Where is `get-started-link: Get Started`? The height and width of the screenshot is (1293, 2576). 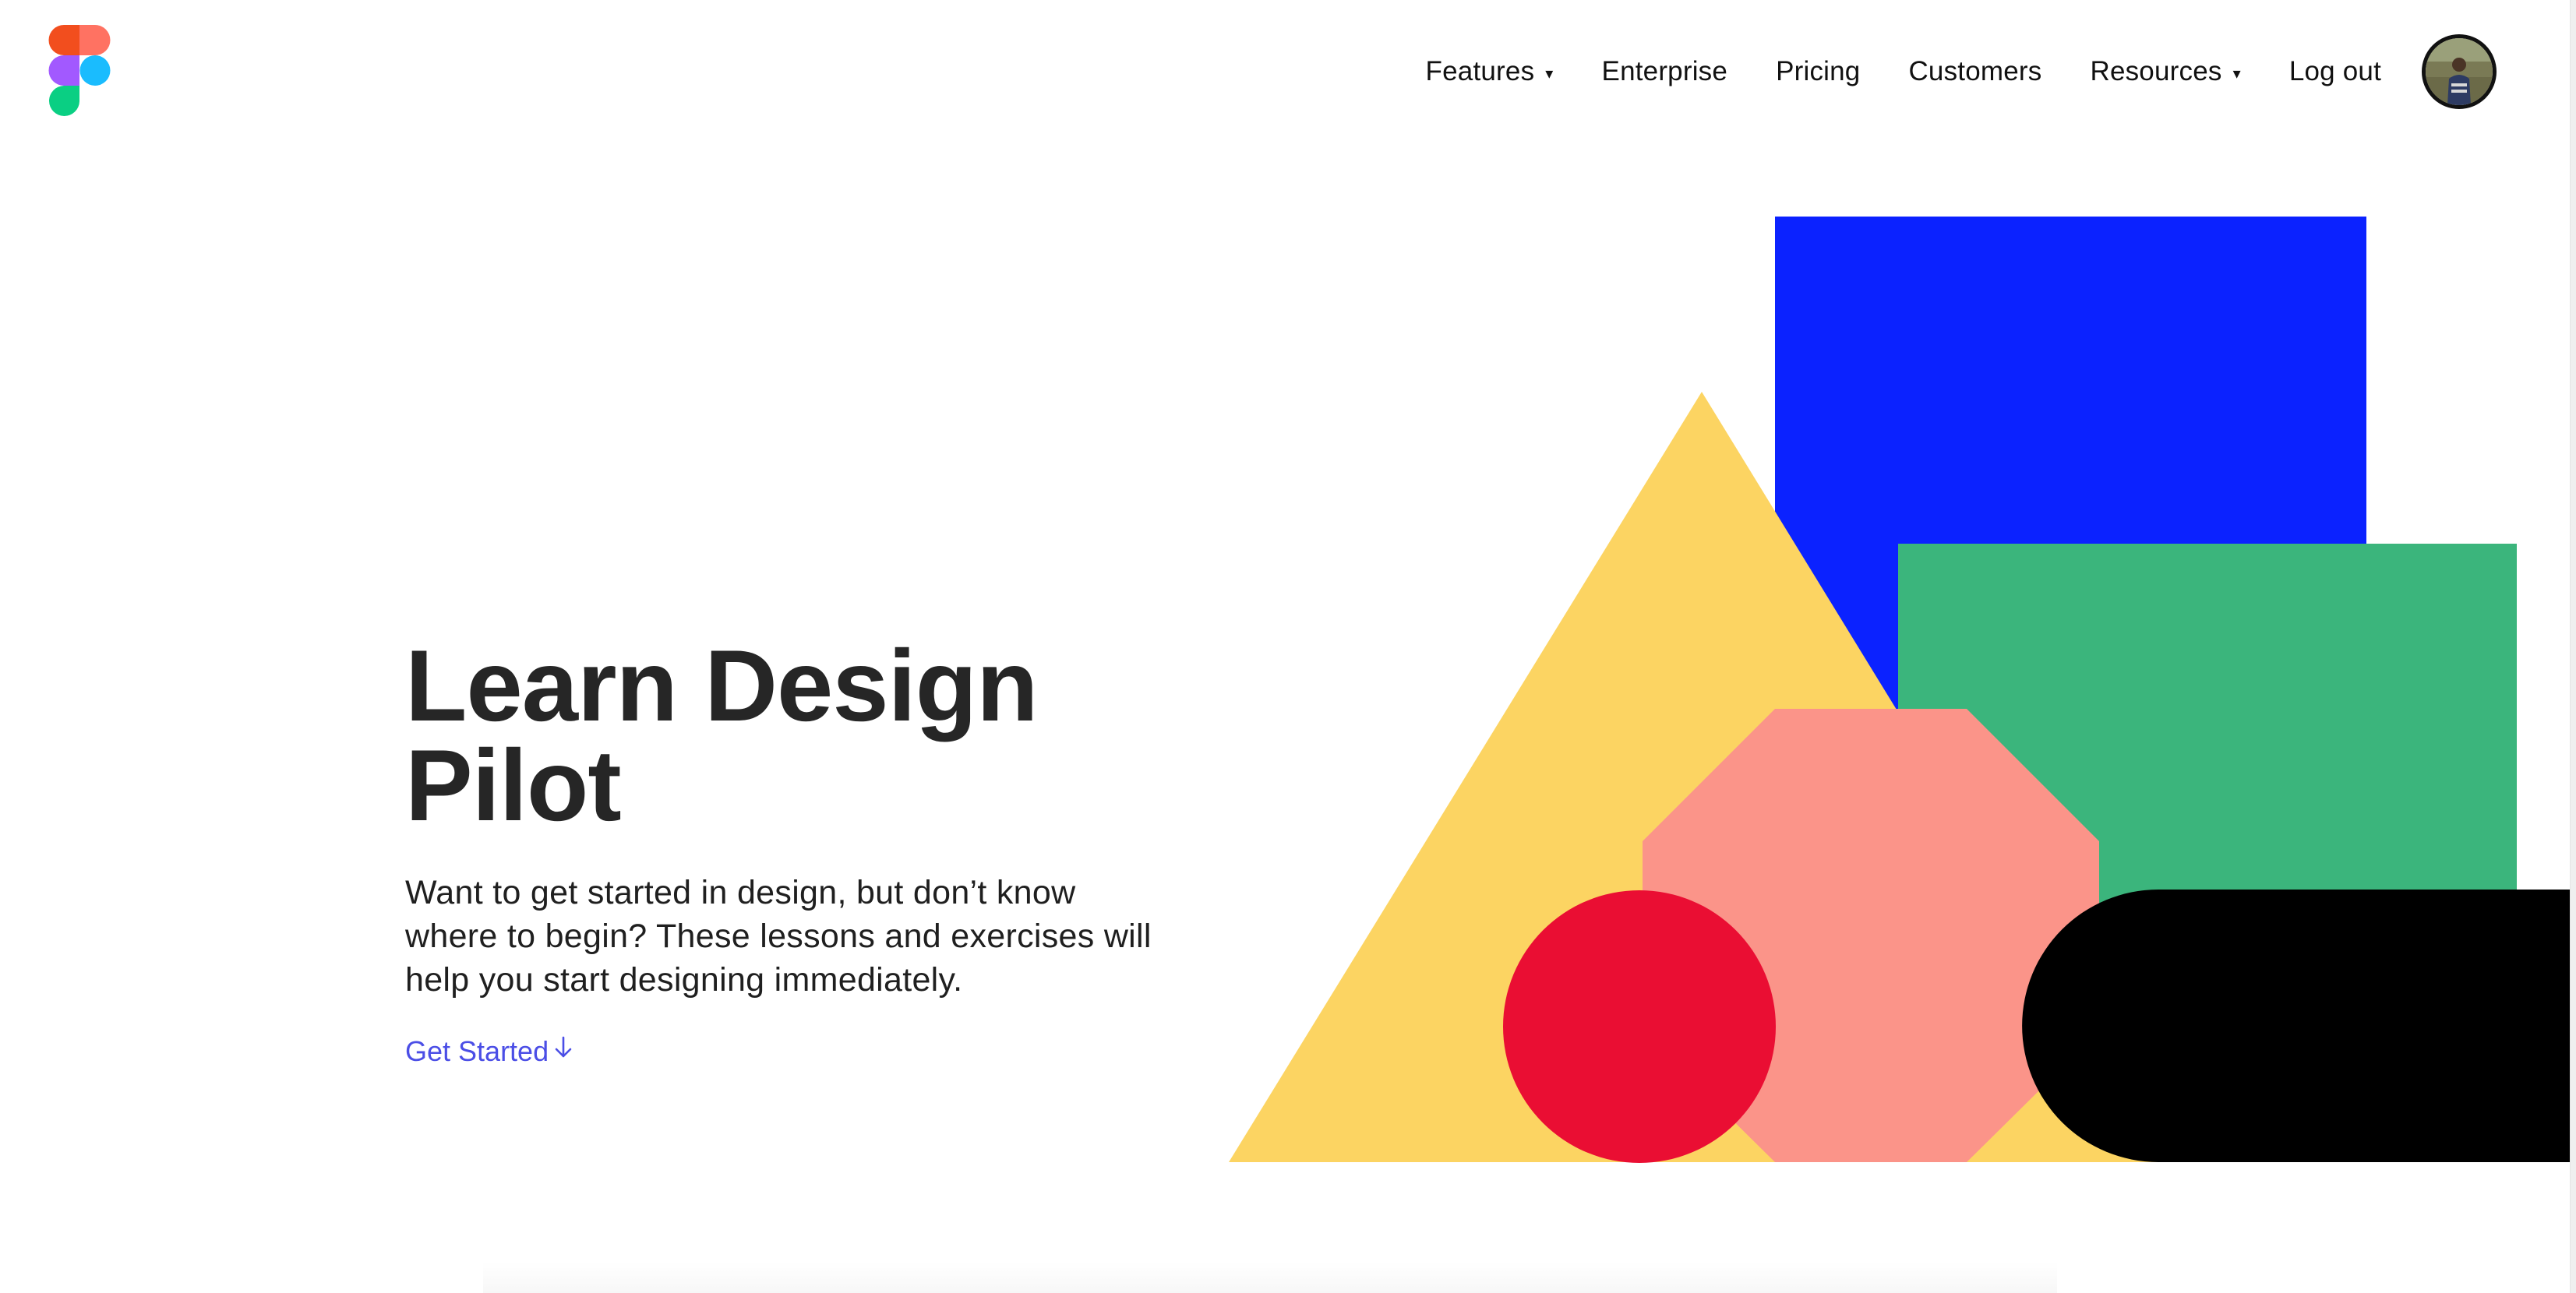
get-started-link: Get Started is located at coordinates (489, 1051).